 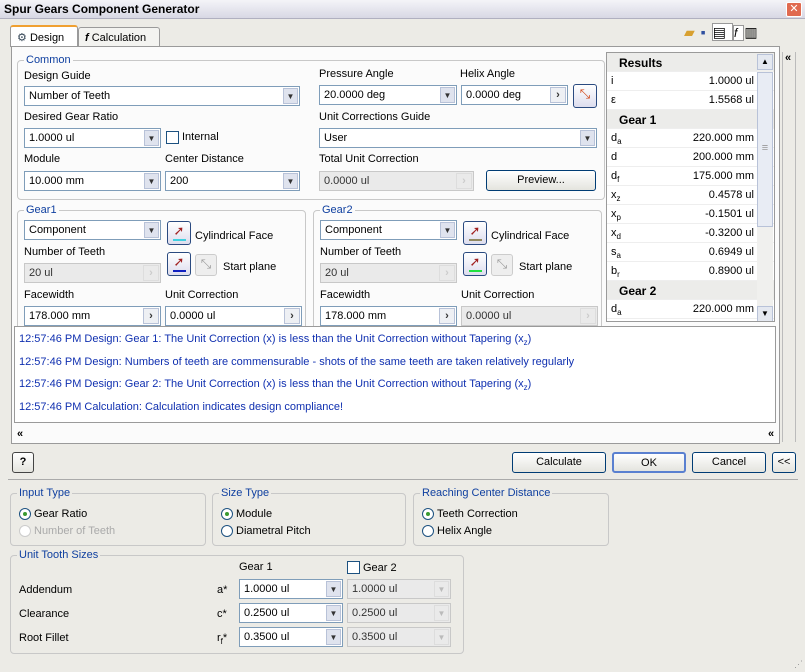 I want to click on result-row: df 175.000 mm, so click(x=690, y=176).